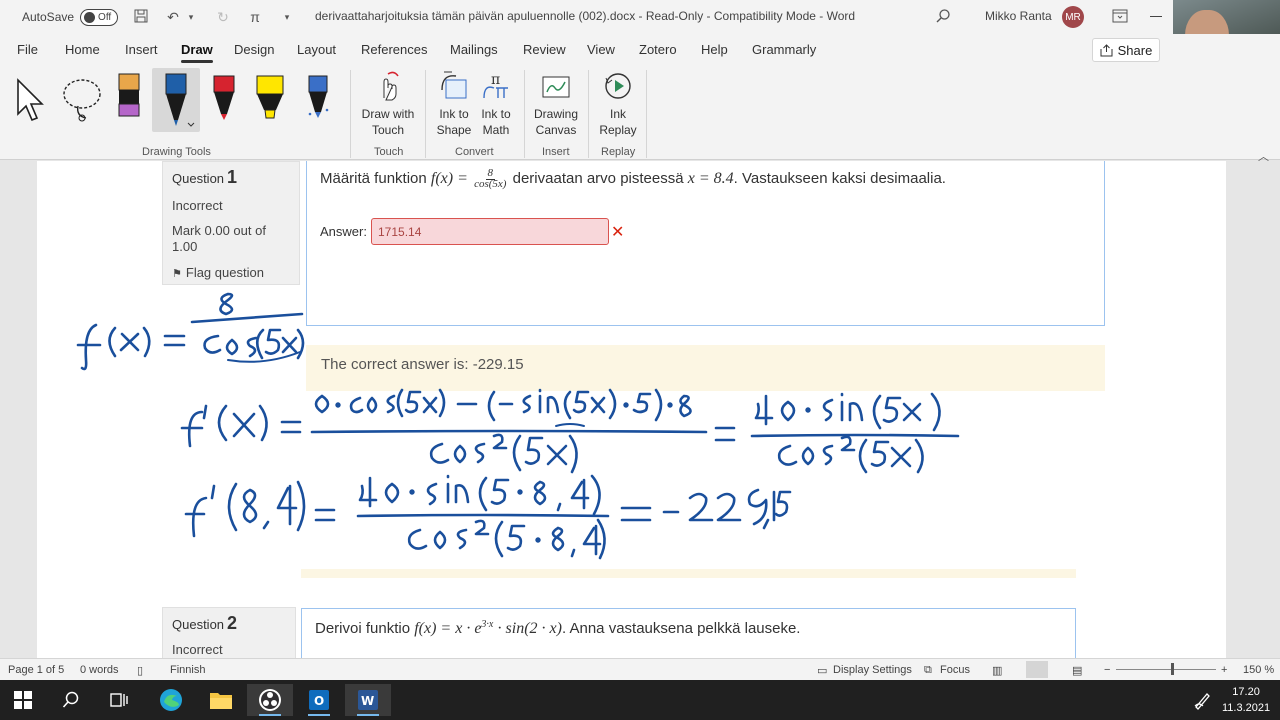 The width and height of the screenshot is (1280, 720). I want to click on tab-view: View, so click(601, 49).